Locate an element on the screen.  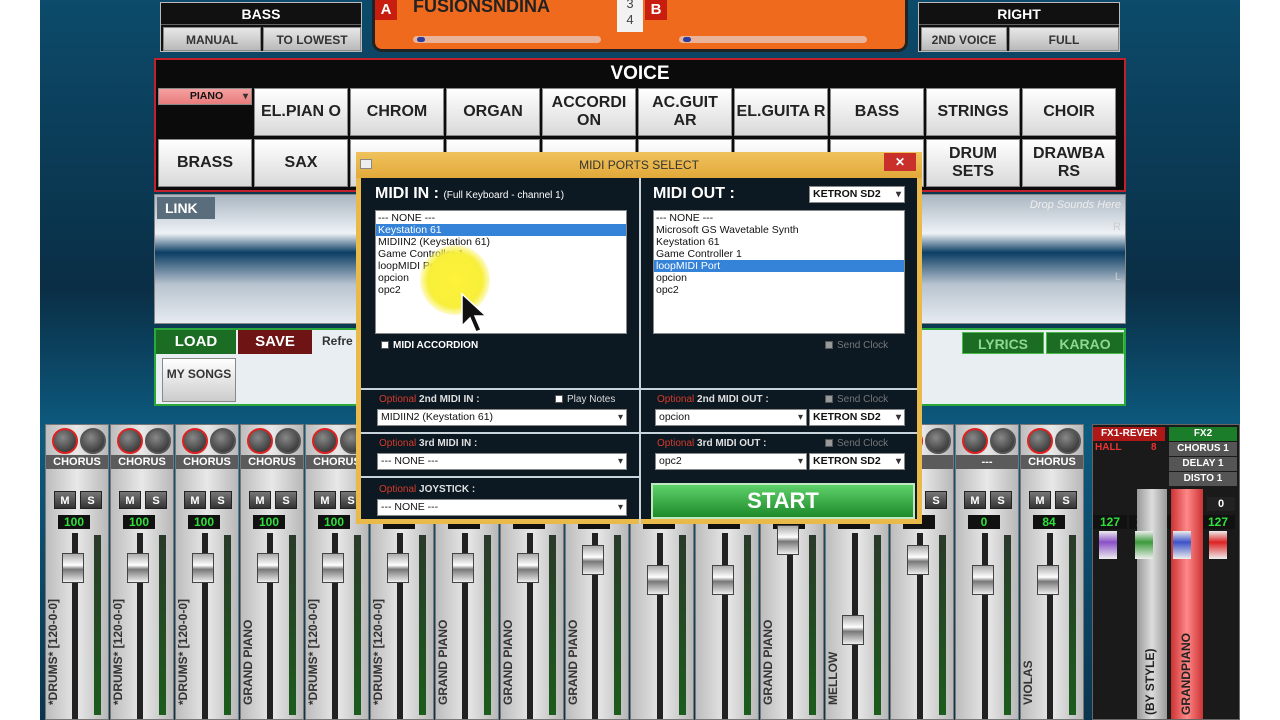
fx2-chorus: CHORUS 1 is located at coordinates (1203, 449).